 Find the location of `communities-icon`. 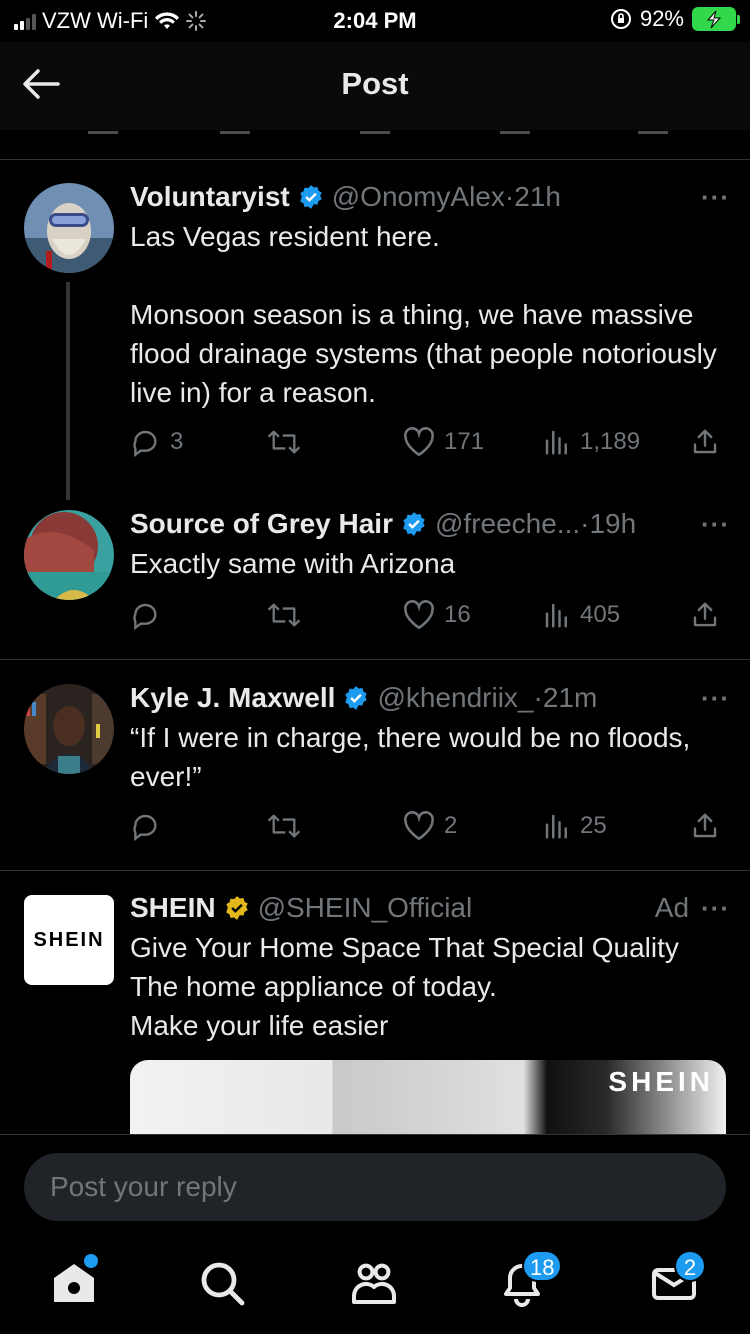

communities-icon is located at coordinates (374, 1283).